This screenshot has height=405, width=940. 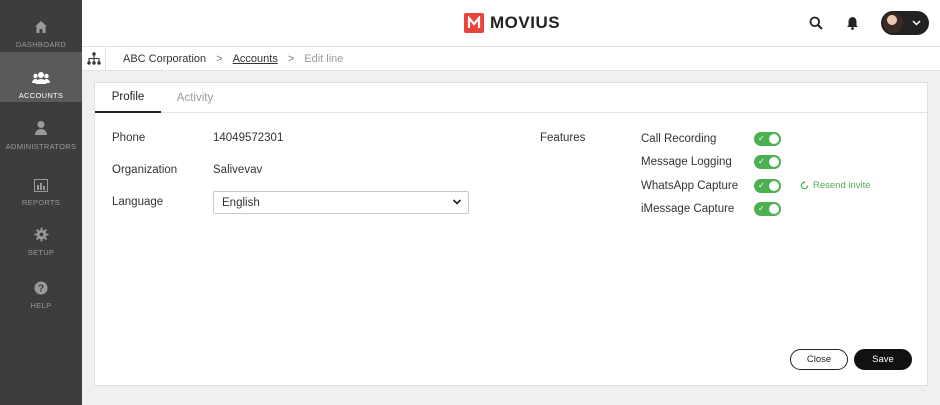 I want to click on phone-label: Phone, so click(x=129, y=138).